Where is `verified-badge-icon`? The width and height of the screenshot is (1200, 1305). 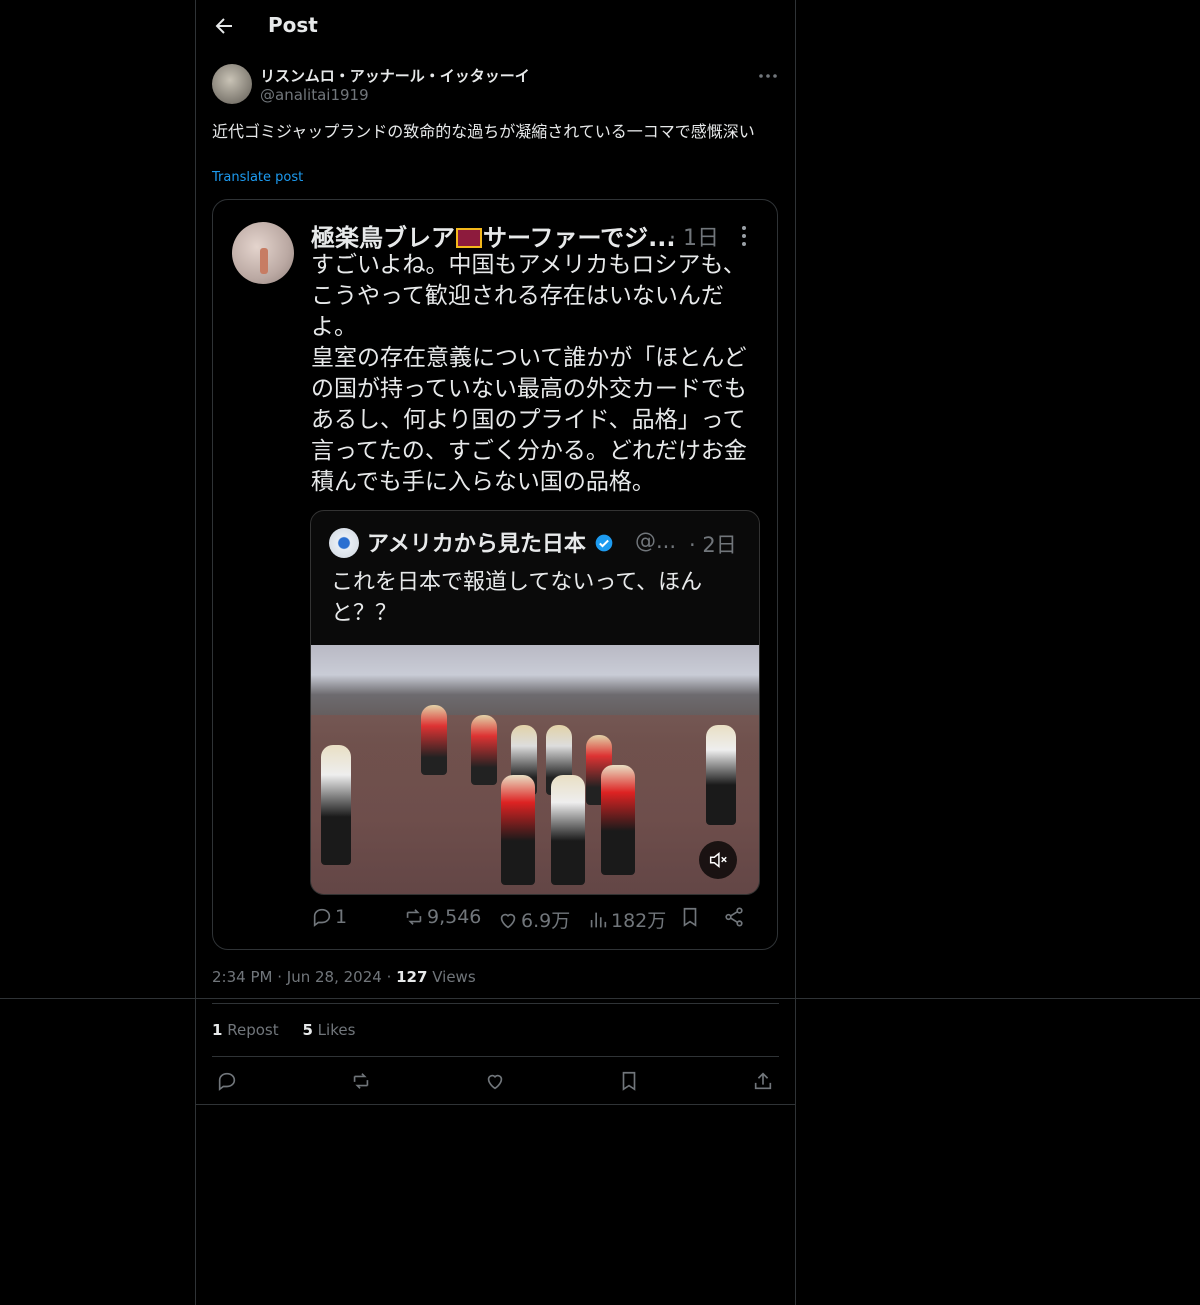
verified-badge-icon is located at coordinates (603, 543).